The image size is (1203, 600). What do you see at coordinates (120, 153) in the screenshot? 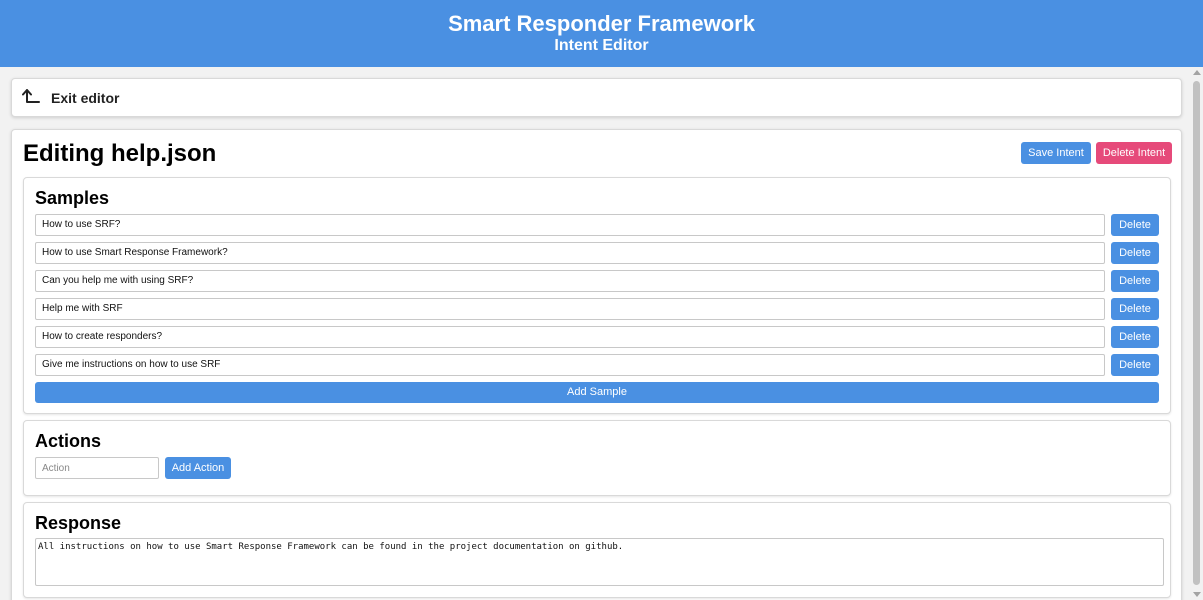
I see `page-title: Editing help.json` at bounding box center [120, 153].